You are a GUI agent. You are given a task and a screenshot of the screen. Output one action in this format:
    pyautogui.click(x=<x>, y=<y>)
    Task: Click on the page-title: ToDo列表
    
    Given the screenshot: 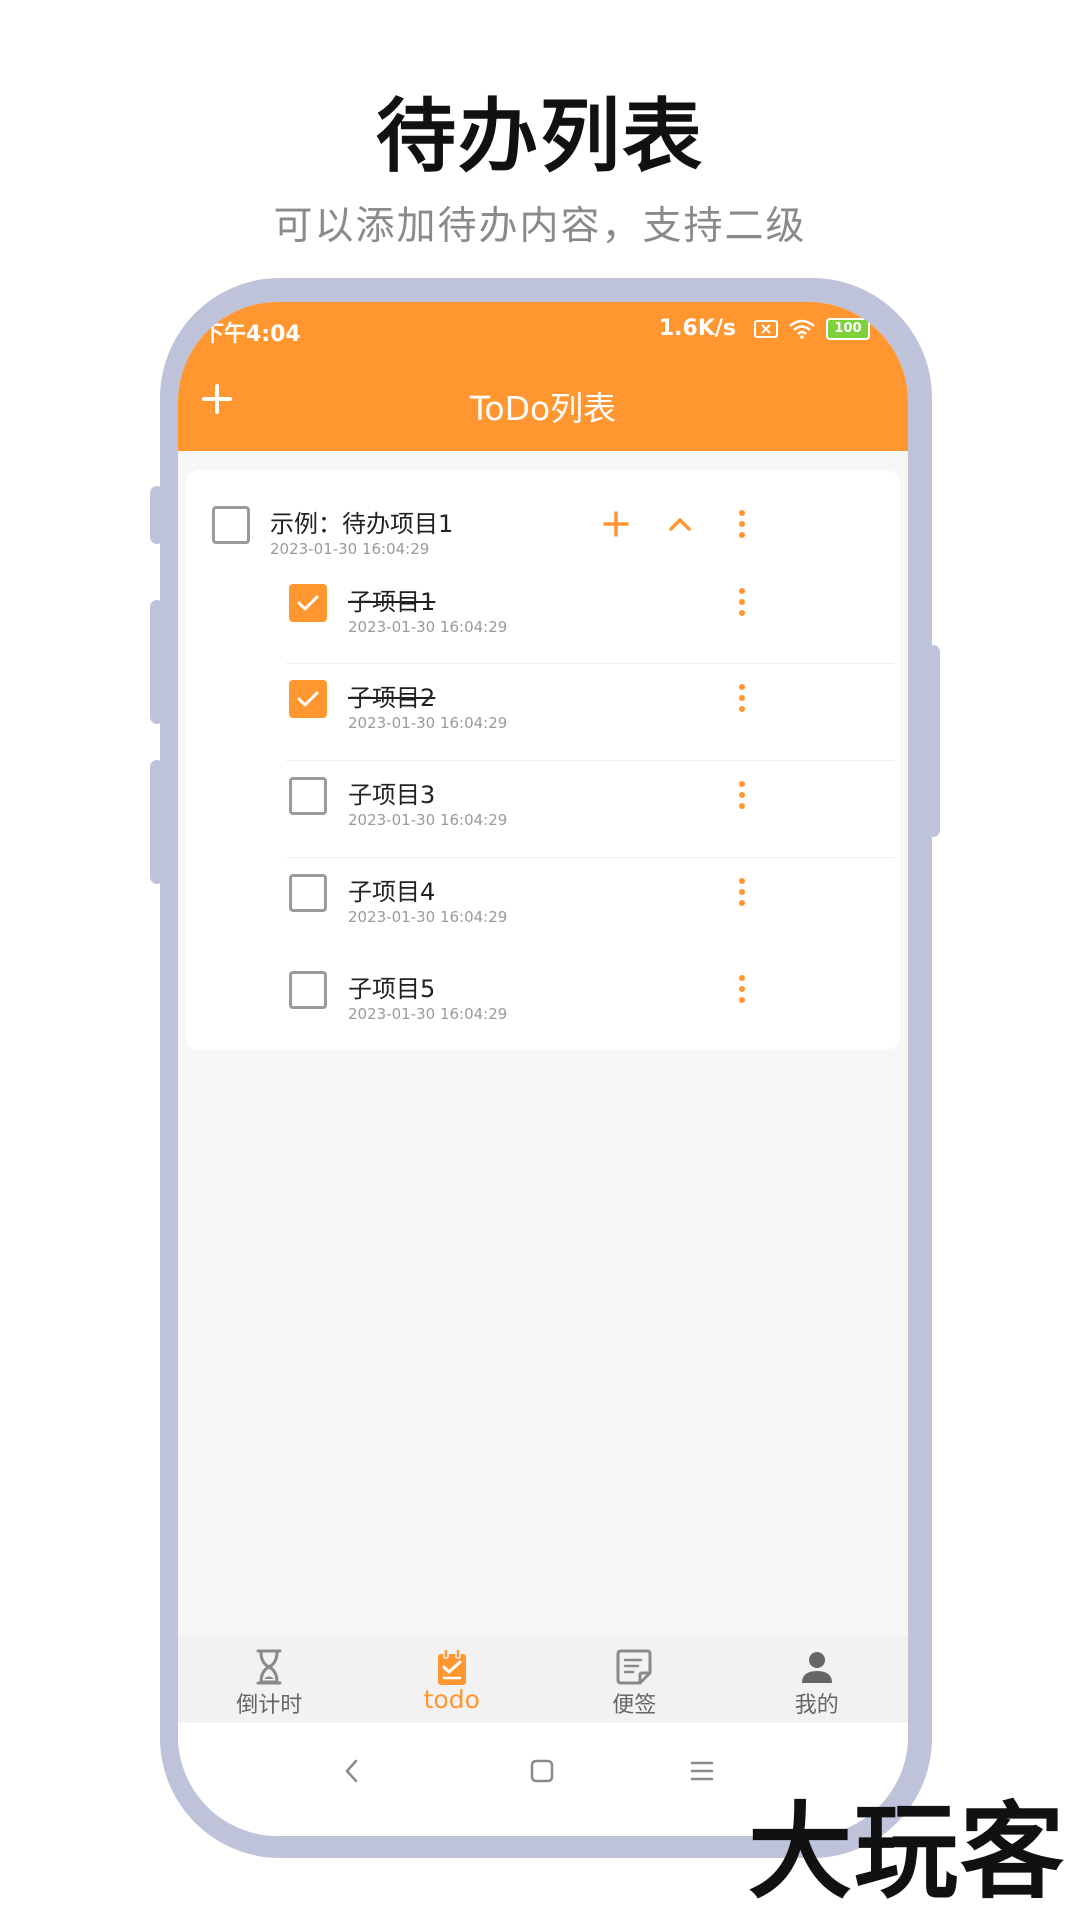 What is the action you would take?
    pyautogui.click(x=543, y=408)
    